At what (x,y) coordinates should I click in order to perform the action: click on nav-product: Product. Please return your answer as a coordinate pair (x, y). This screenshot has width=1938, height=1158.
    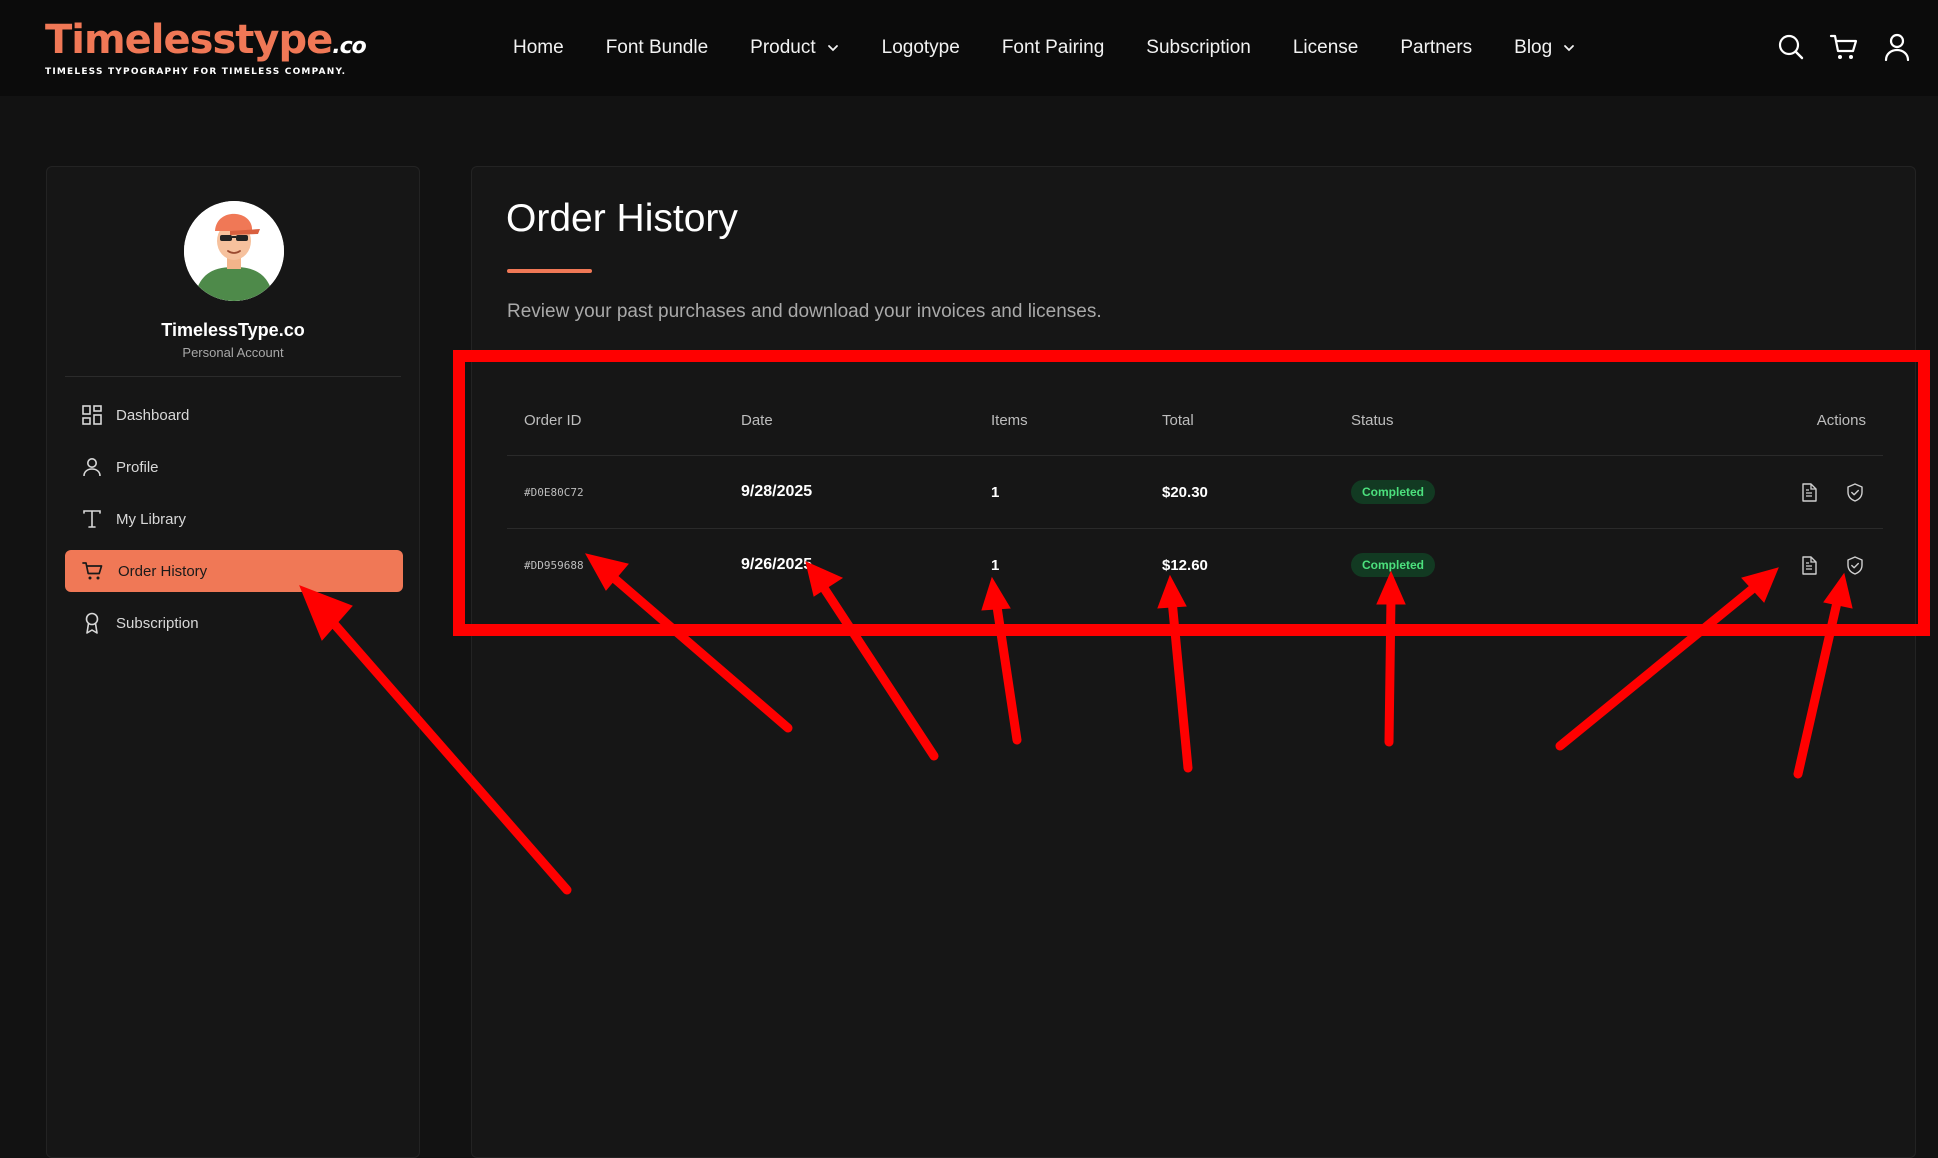
    Looking at the image, I should click on (794, 48).